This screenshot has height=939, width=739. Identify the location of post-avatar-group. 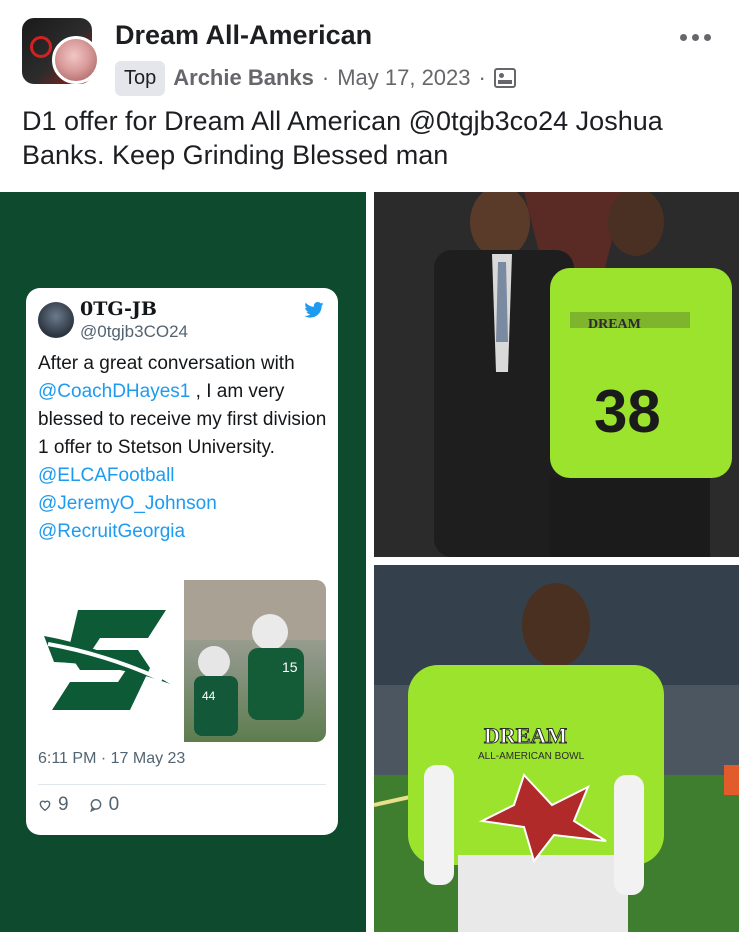
(61, 53).